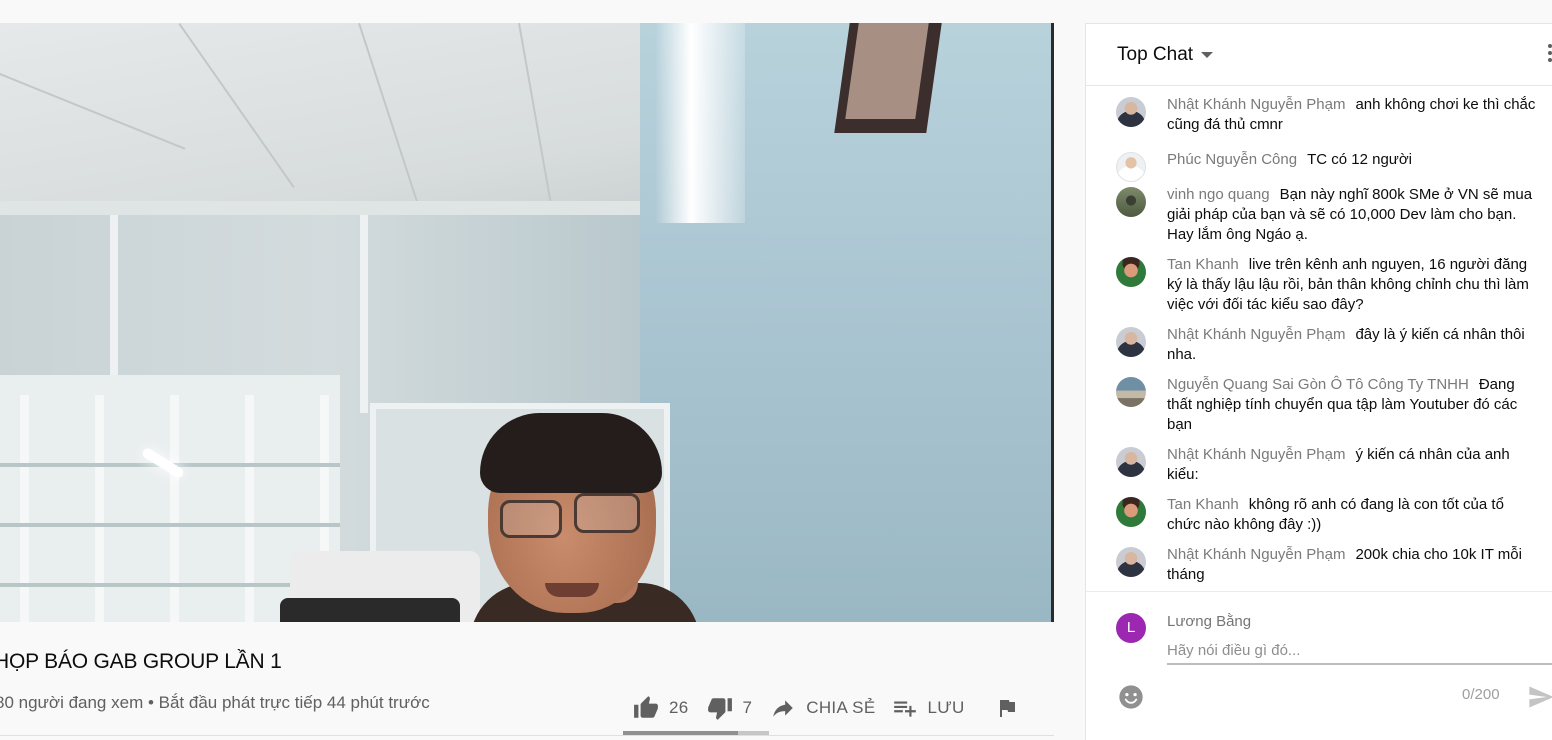 Image resolution: width=1552 pixels, height=740 pixels. I want to click on video-frame-person-hair, so click(571, 453).